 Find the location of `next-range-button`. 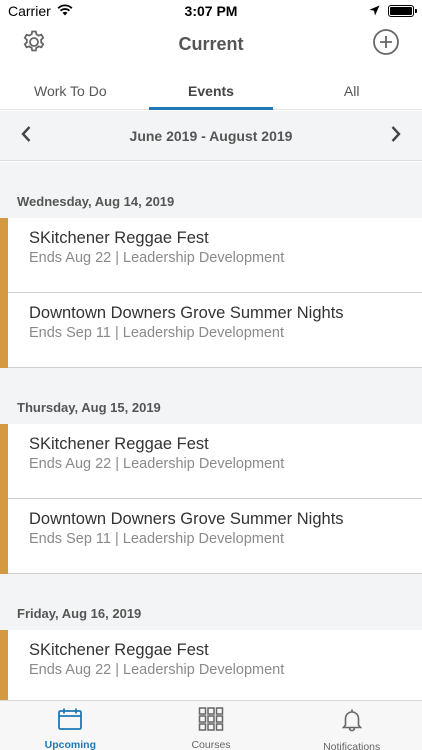

next-range-button is located at coordinates (396, 136).